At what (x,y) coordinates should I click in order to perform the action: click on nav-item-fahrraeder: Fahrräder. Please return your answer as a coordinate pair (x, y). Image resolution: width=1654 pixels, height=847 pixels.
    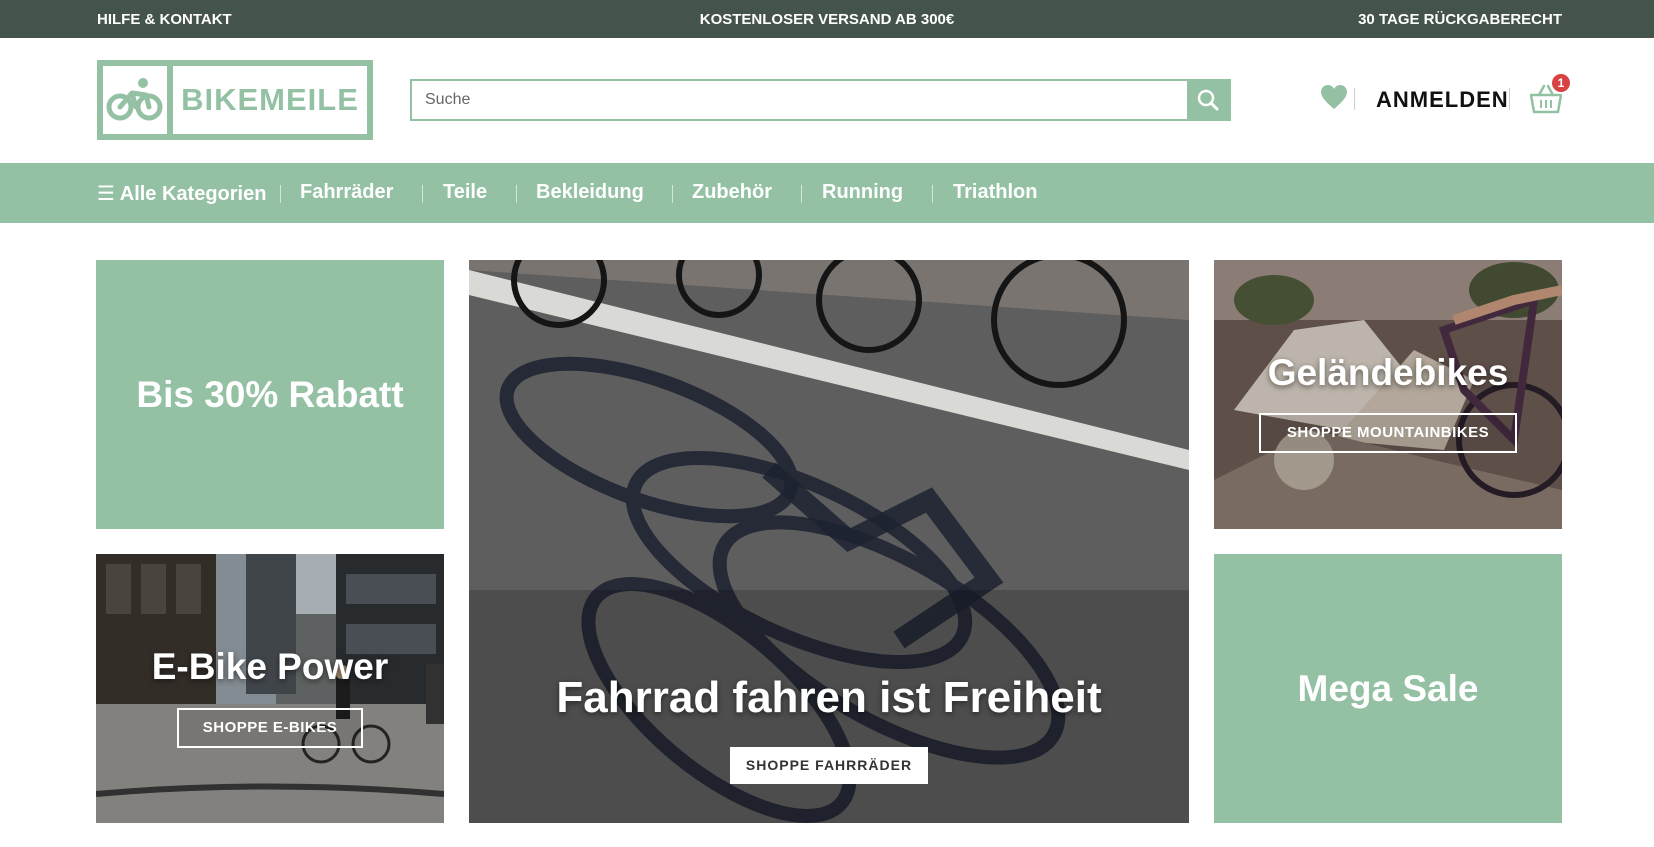
    Looking at the image, I should click on (346, 192).